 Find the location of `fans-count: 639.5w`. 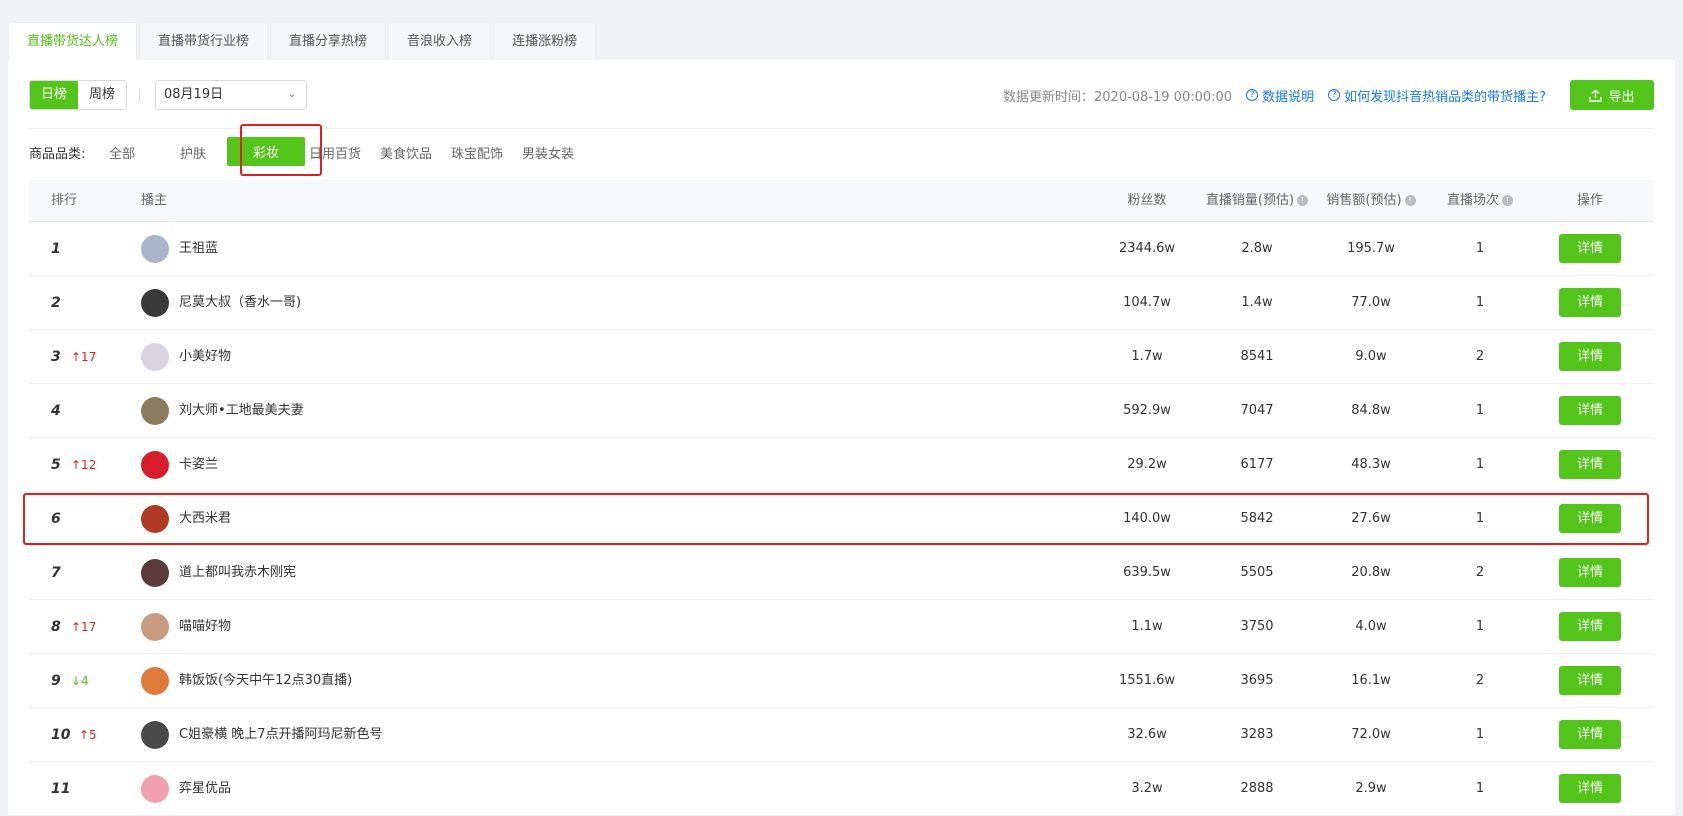

fans-count: 639.5w is located at coordinates (1147, 572).